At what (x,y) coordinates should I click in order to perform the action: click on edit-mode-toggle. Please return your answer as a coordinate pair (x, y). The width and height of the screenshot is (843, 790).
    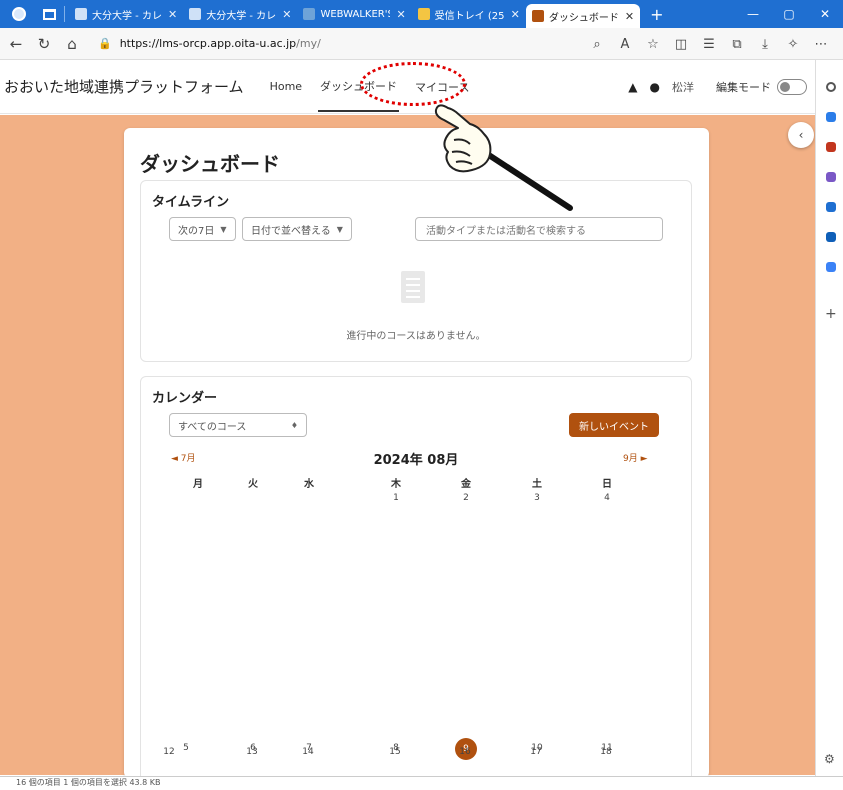
    Looking at the image, I should click on (792, 87).